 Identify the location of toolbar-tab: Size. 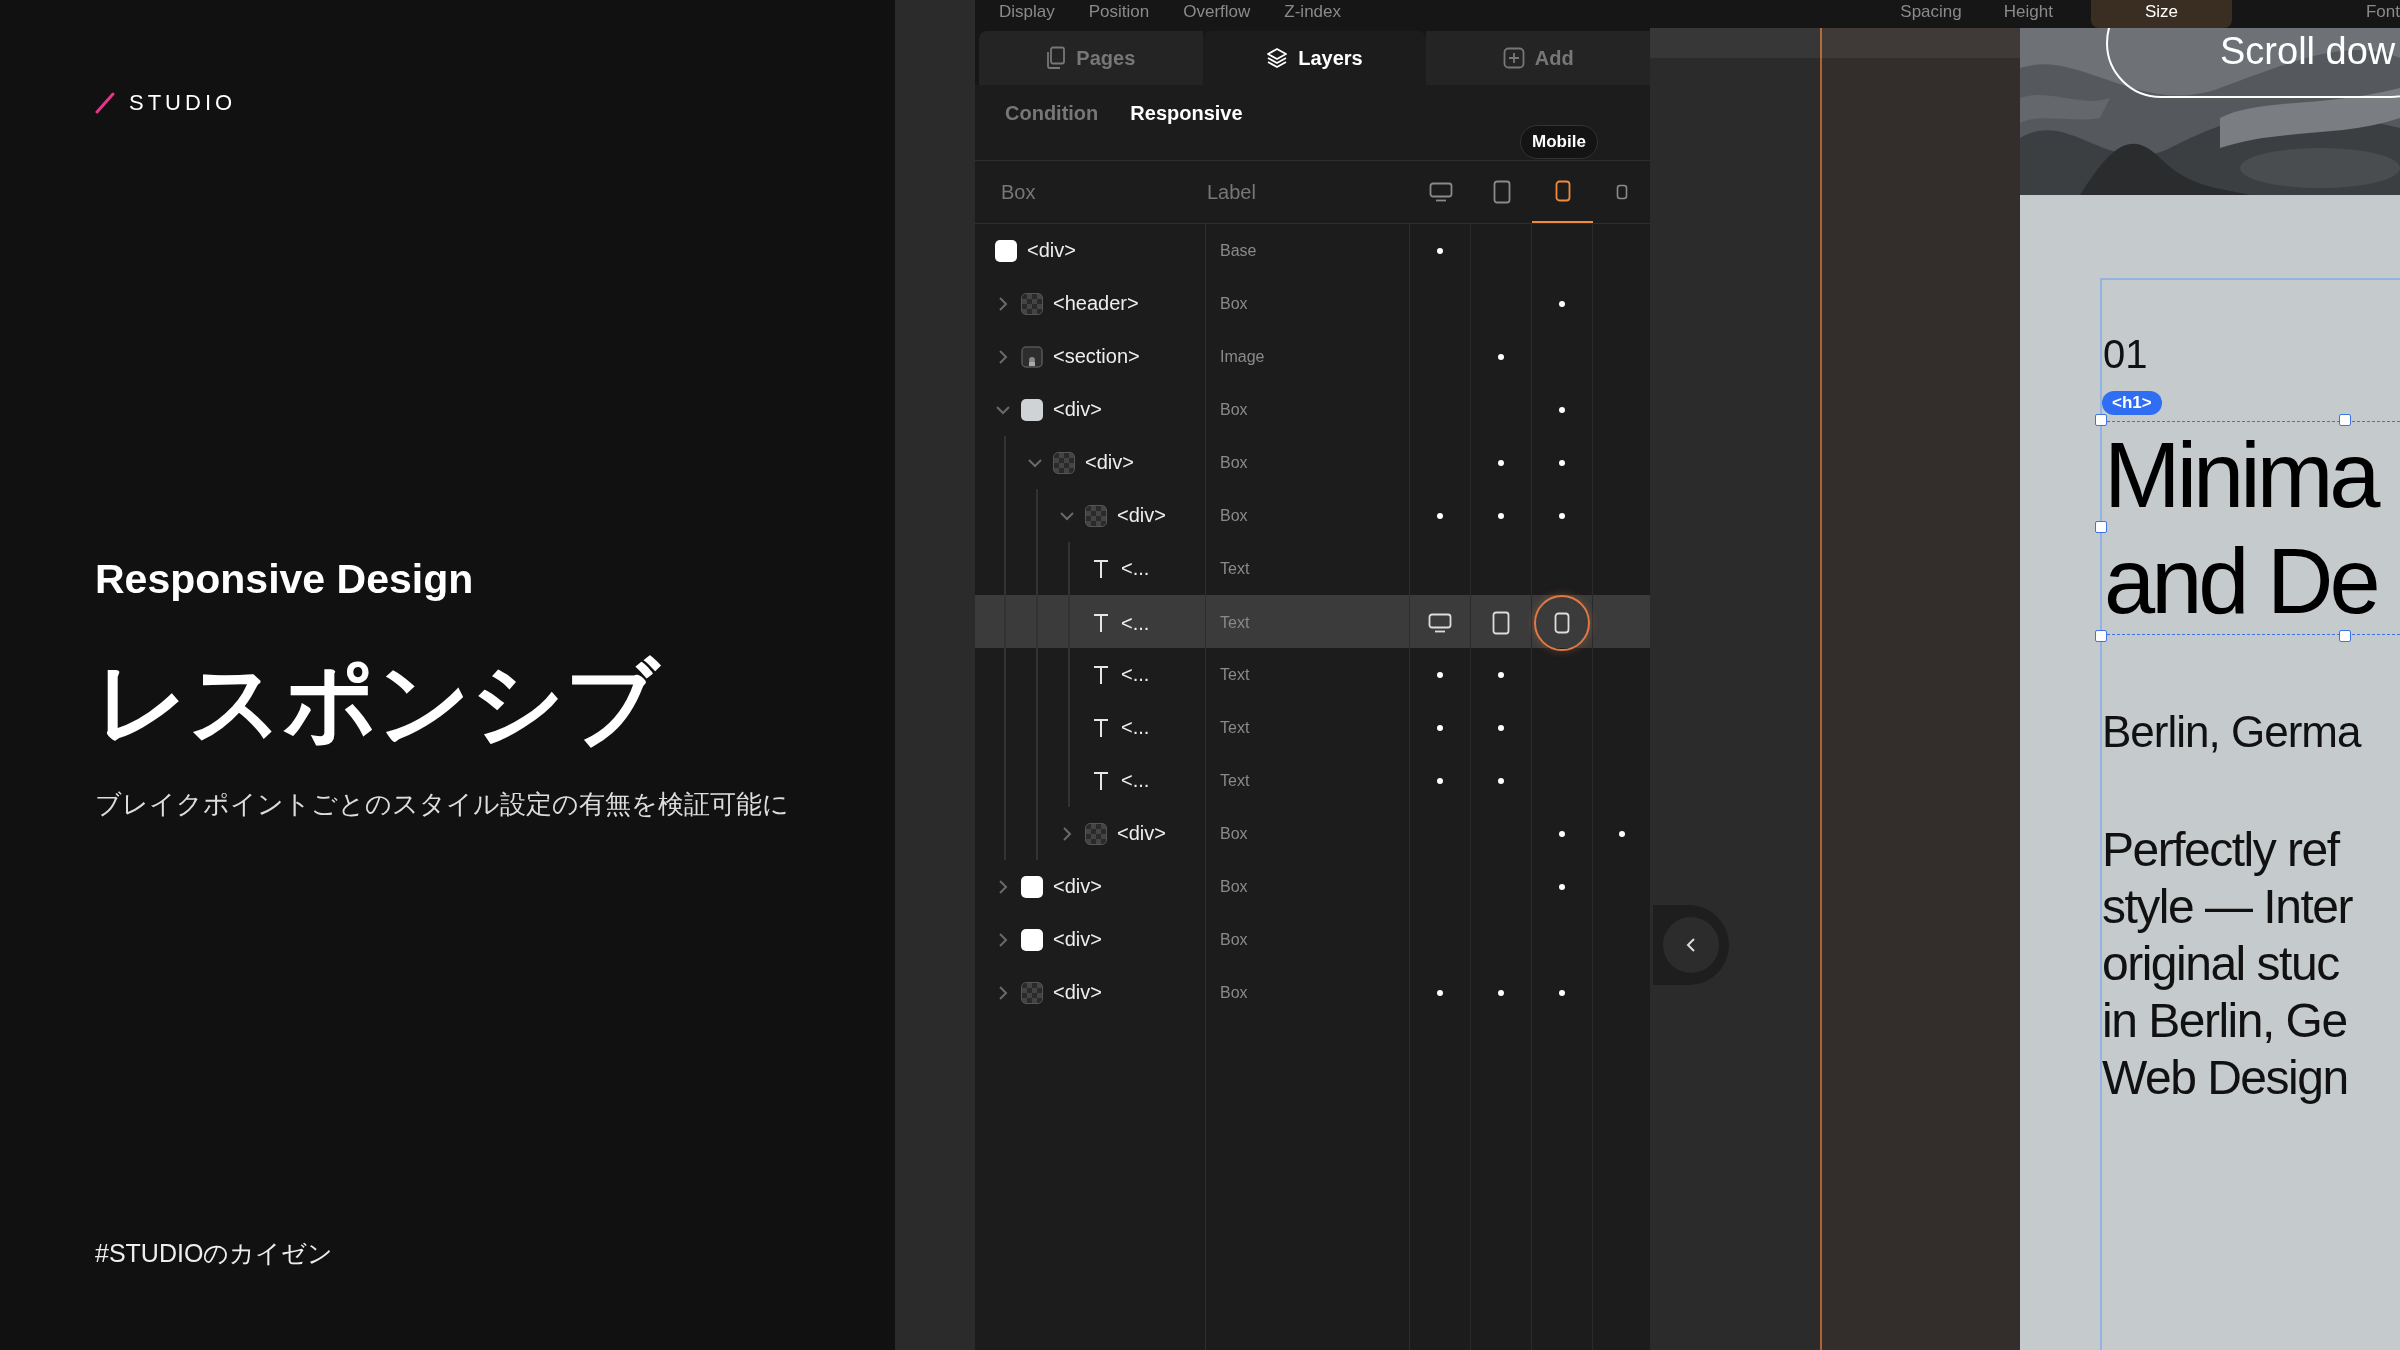
(2161, 14).